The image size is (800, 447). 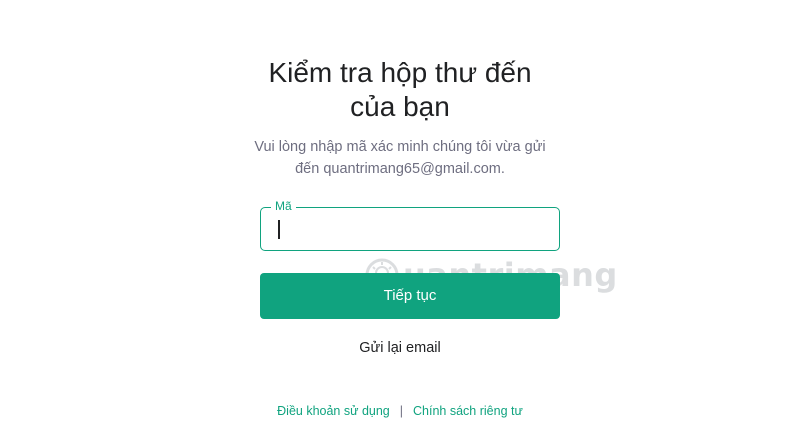 What do you see at coordinates (400, 106) in the screenshot?
I see `page-title-line-2: của bạn` at bounding box center [400, 106].